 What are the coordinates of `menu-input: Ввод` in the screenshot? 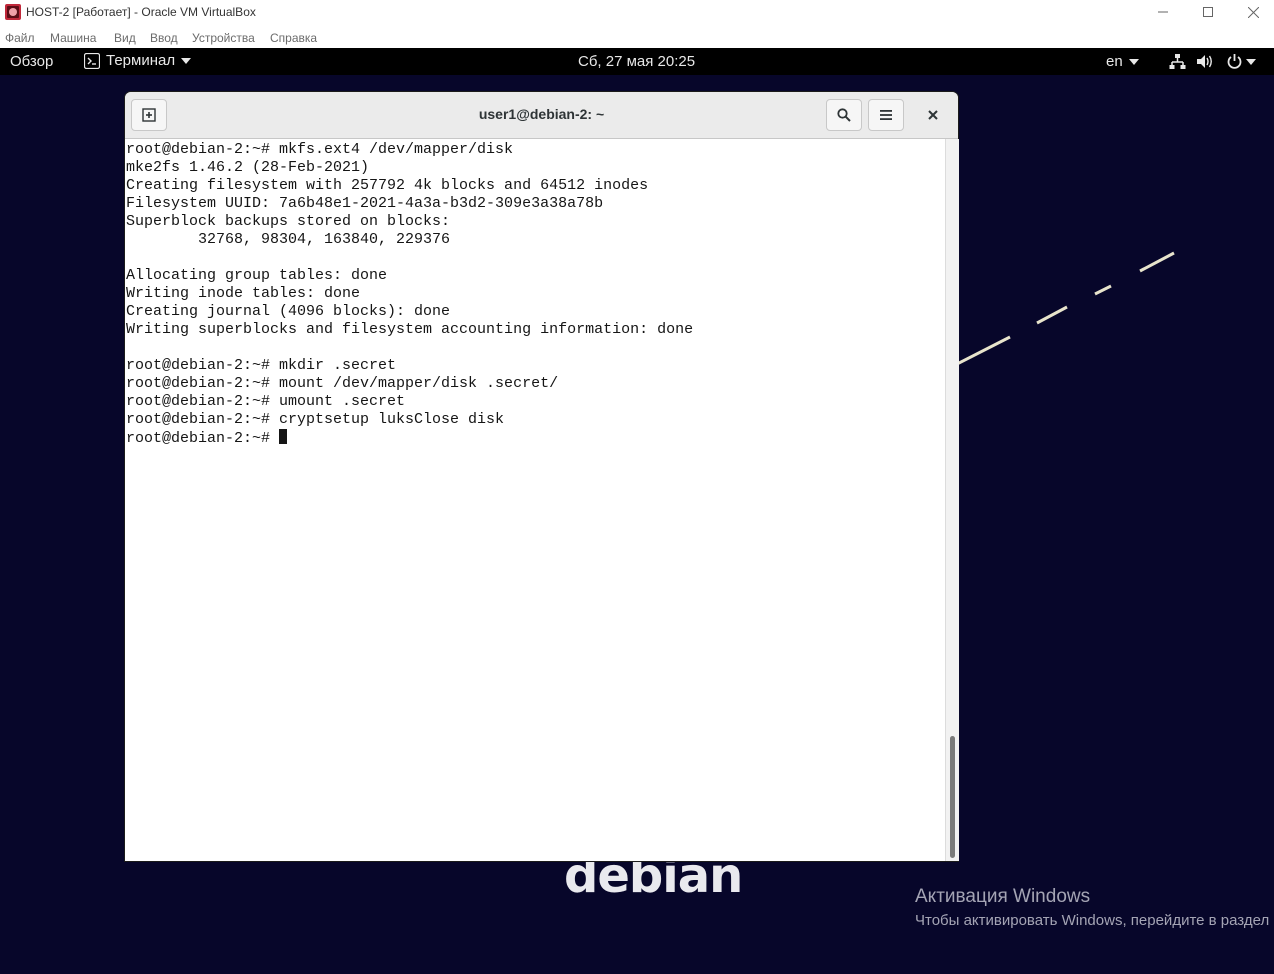 It's located at (164, 38).